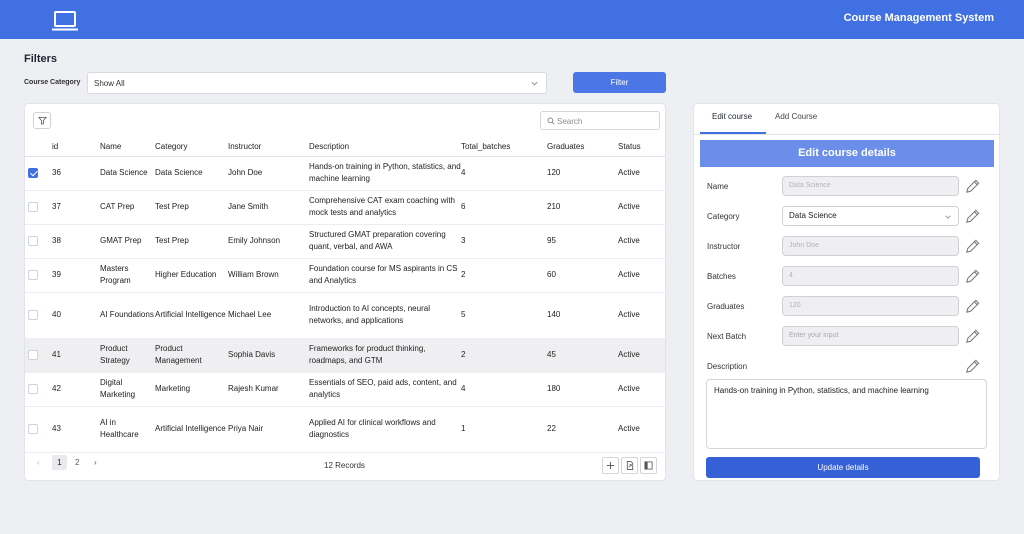 The width and height of the screenshot is (1024, 534). Describe the element at coordinates (796, 116) in the screenshot. I see `tab-add-course: Add Course` at that location.